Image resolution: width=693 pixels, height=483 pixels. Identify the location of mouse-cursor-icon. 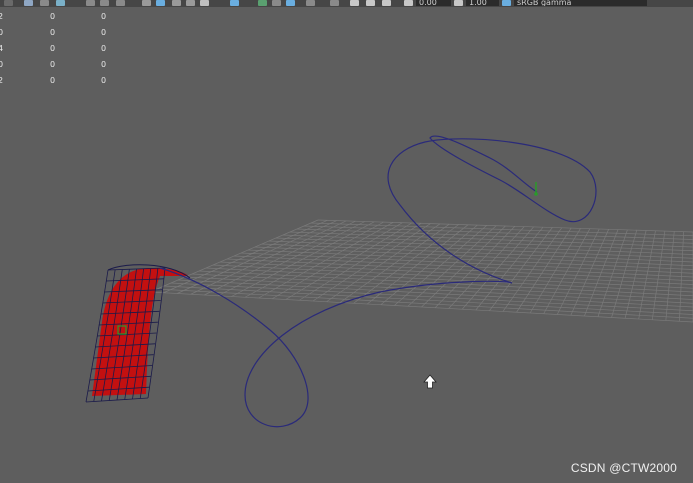
(430, 382).